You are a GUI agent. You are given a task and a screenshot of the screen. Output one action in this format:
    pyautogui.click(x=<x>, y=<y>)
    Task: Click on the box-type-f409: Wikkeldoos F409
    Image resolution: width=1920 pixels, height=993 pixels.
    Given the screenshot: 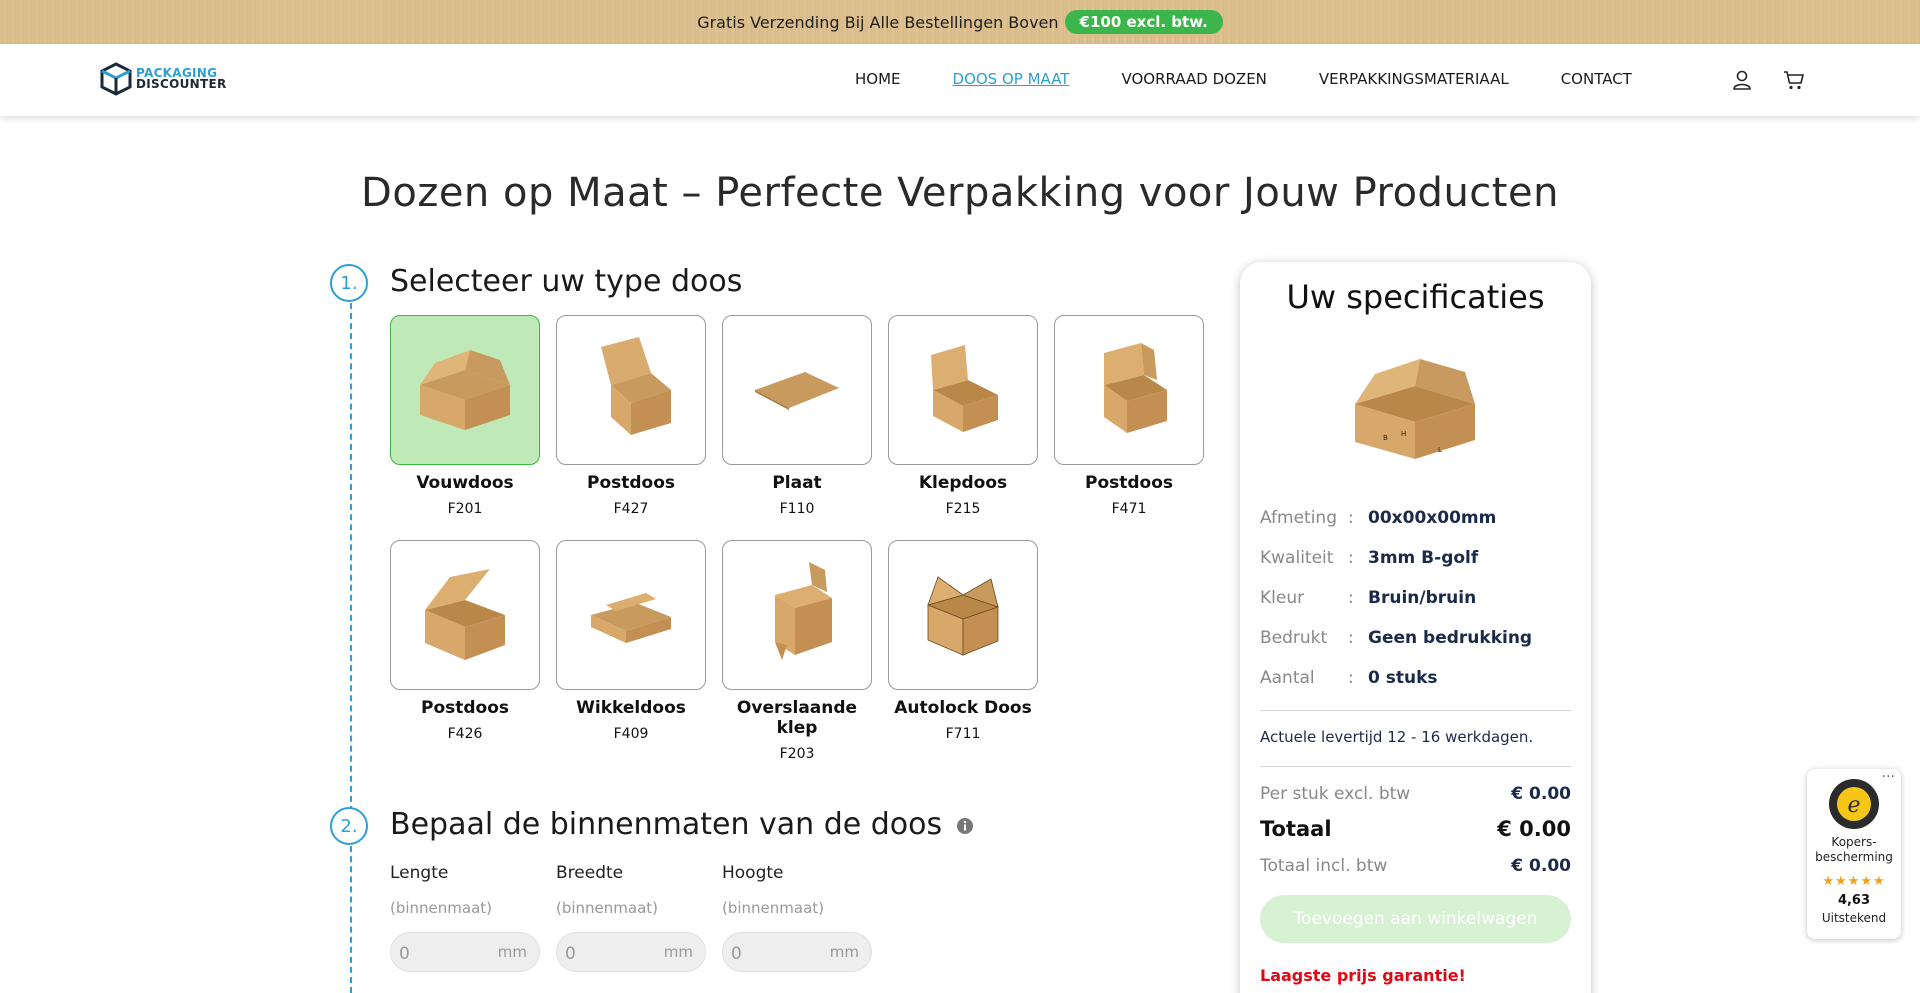 What is the action you would take?
    pyautogui.click(x=631, y=641)
    